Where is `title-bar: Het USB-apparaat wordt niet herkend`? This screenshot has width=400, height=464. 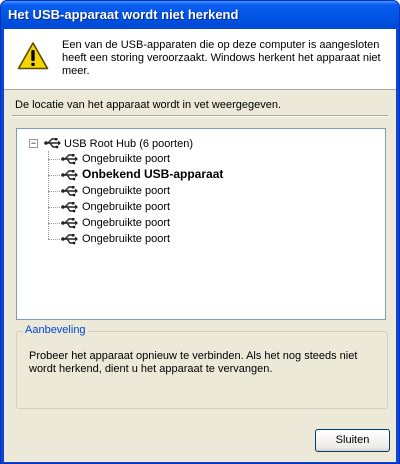 title-bar: Het USB-apparaat wordt niet herkend is located at coordinates (200, 15).